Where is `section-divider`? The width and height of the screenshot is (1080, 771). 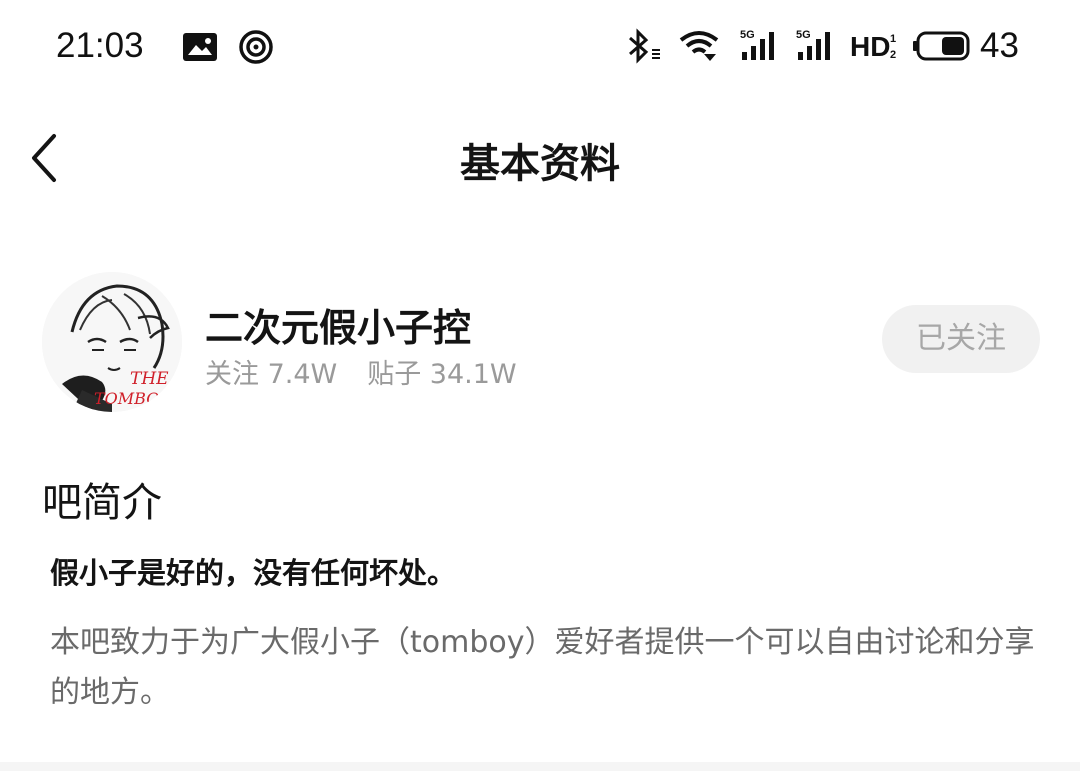
section-divider is located at coordinates (540, 766).